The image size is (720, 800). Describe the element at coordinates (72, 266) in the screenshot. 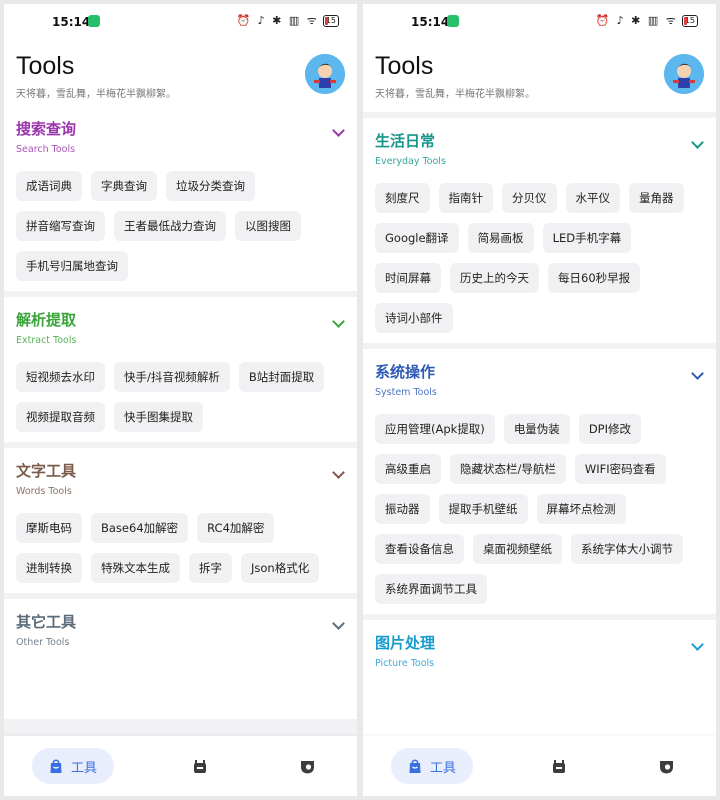

I see `tool-chip: 手机号归属地查询` at that location.